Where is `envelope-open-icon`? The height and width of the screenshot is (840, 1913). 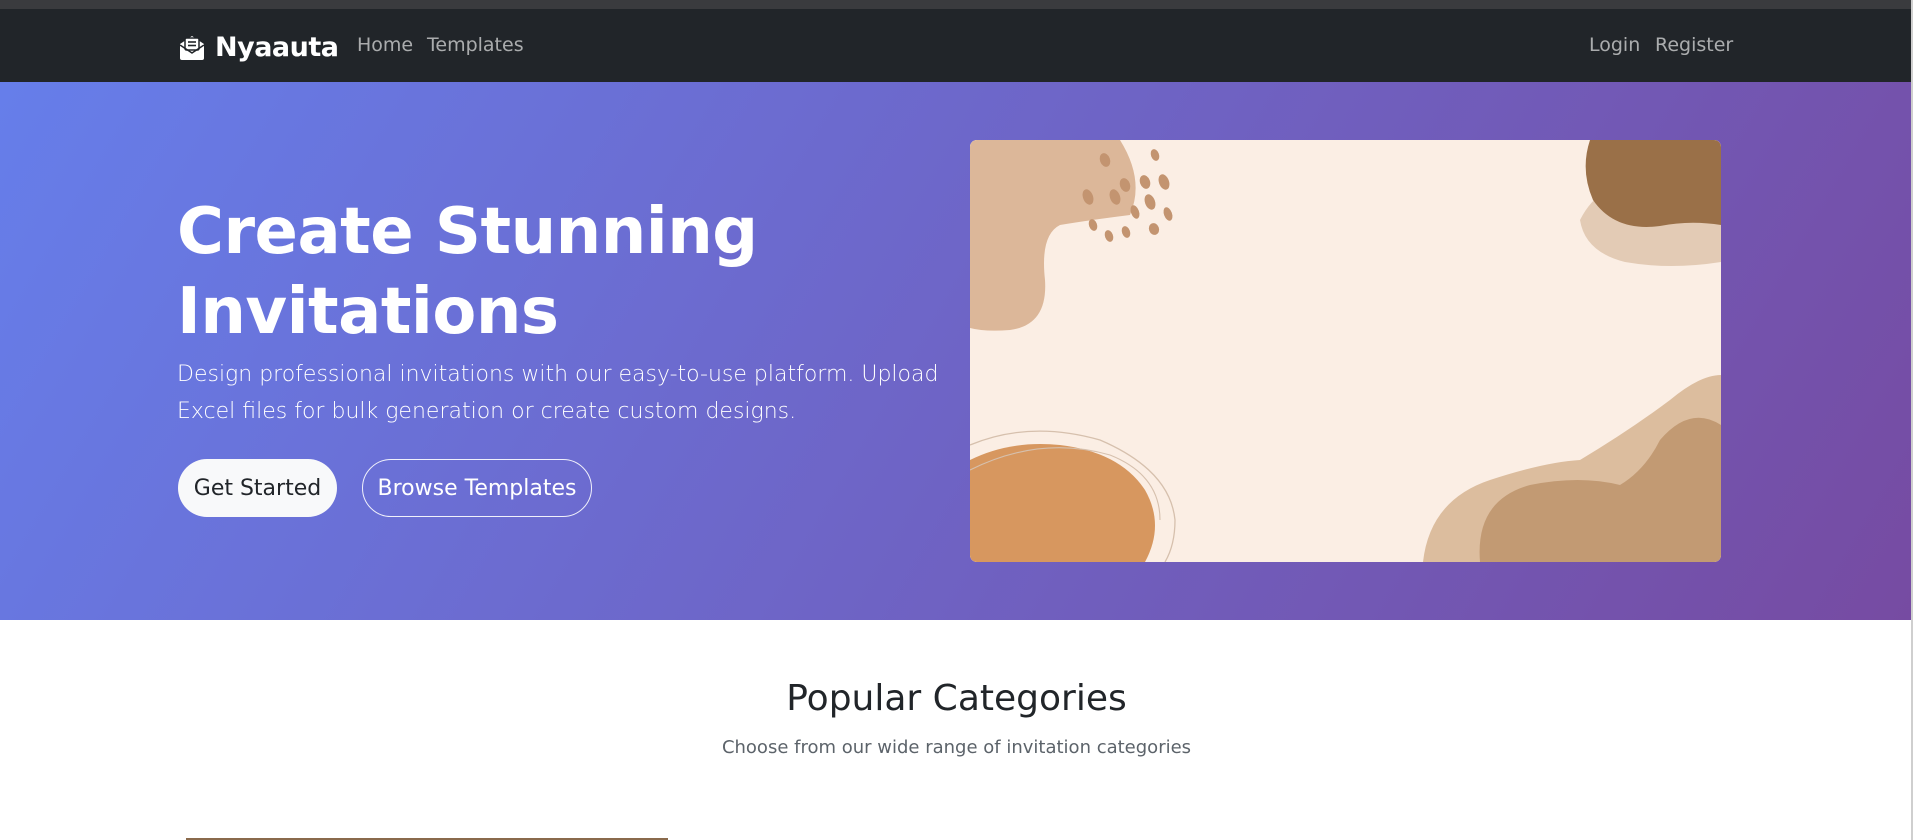 envelope-open-icon is located at coordinates (192, 47).